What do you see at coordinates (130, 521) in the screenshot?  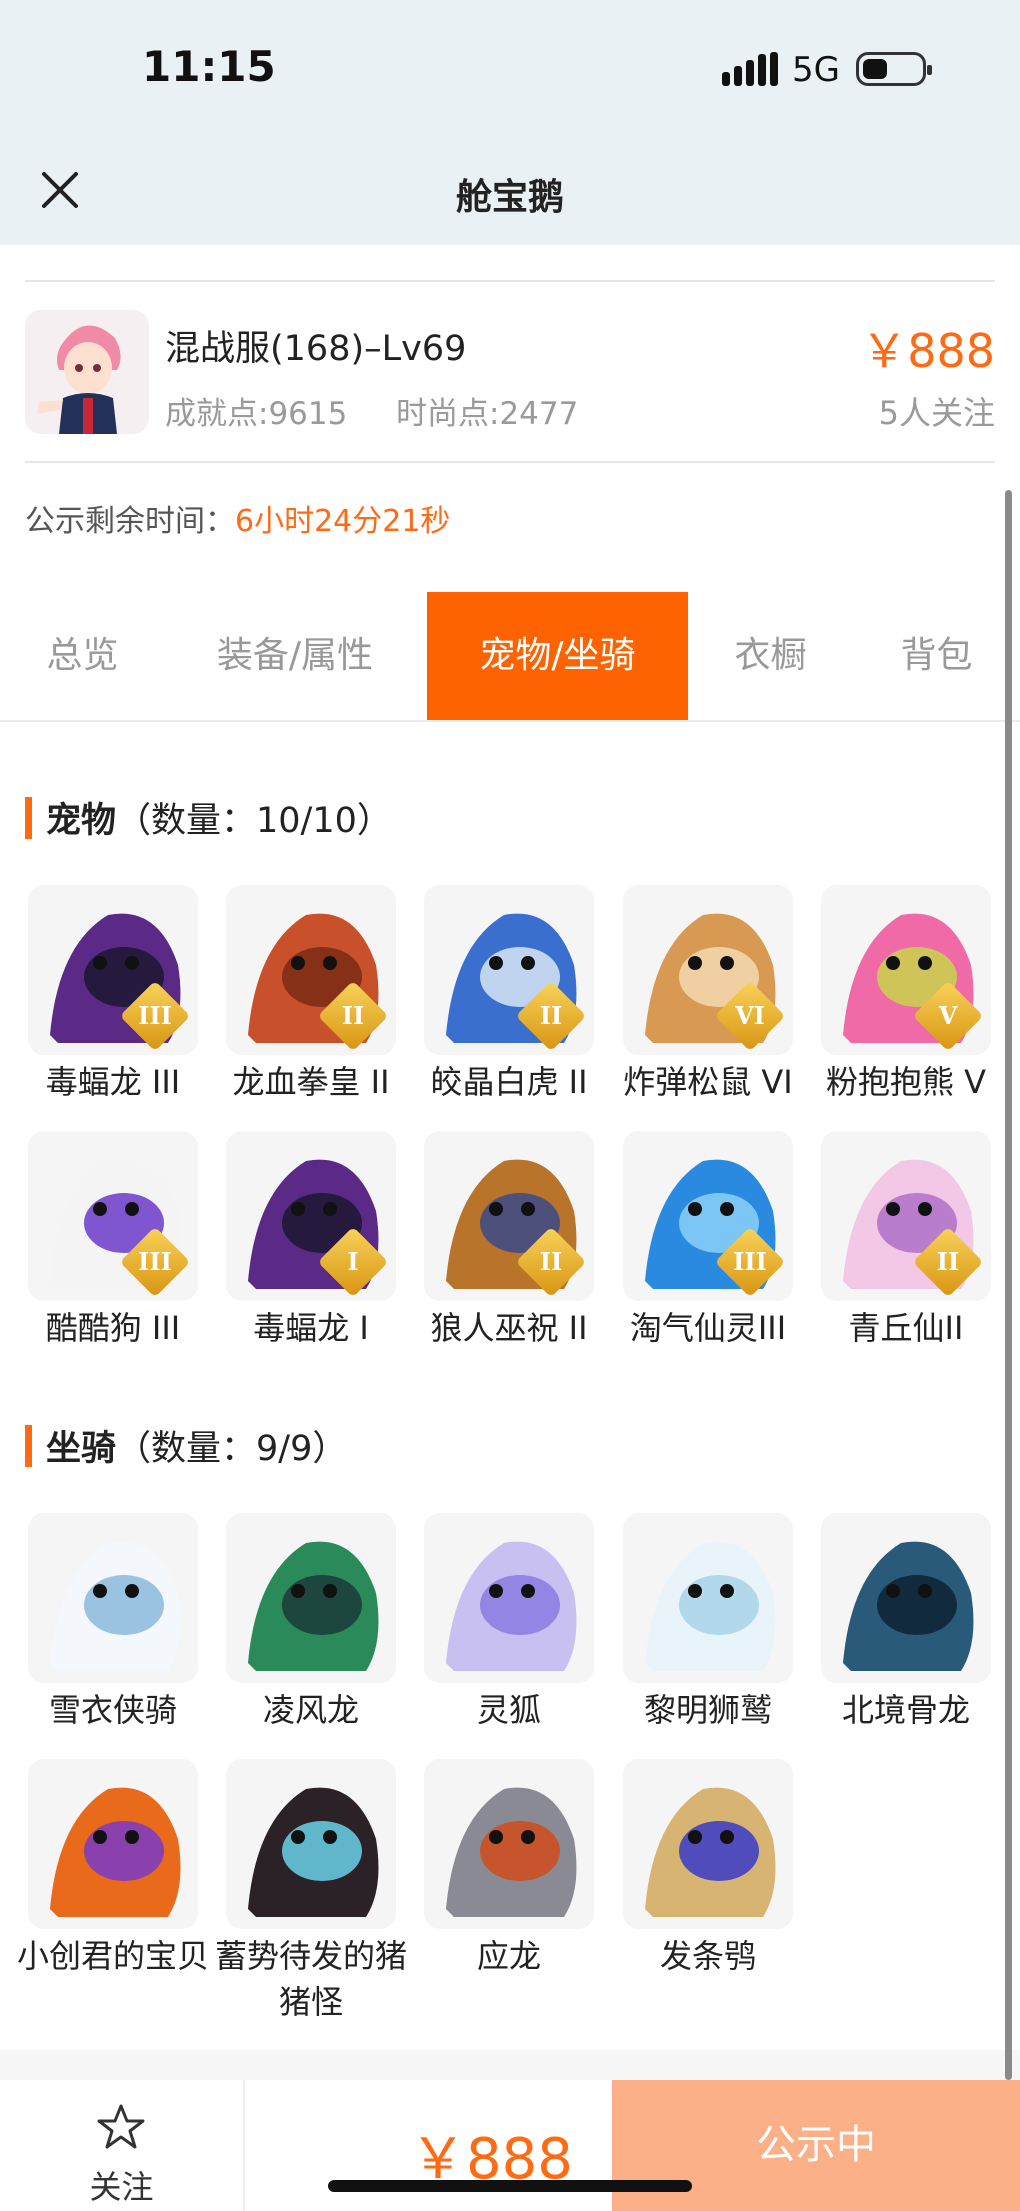 I see `countdown-label: 公示剩余时间：` at bounding box center [130, 521].